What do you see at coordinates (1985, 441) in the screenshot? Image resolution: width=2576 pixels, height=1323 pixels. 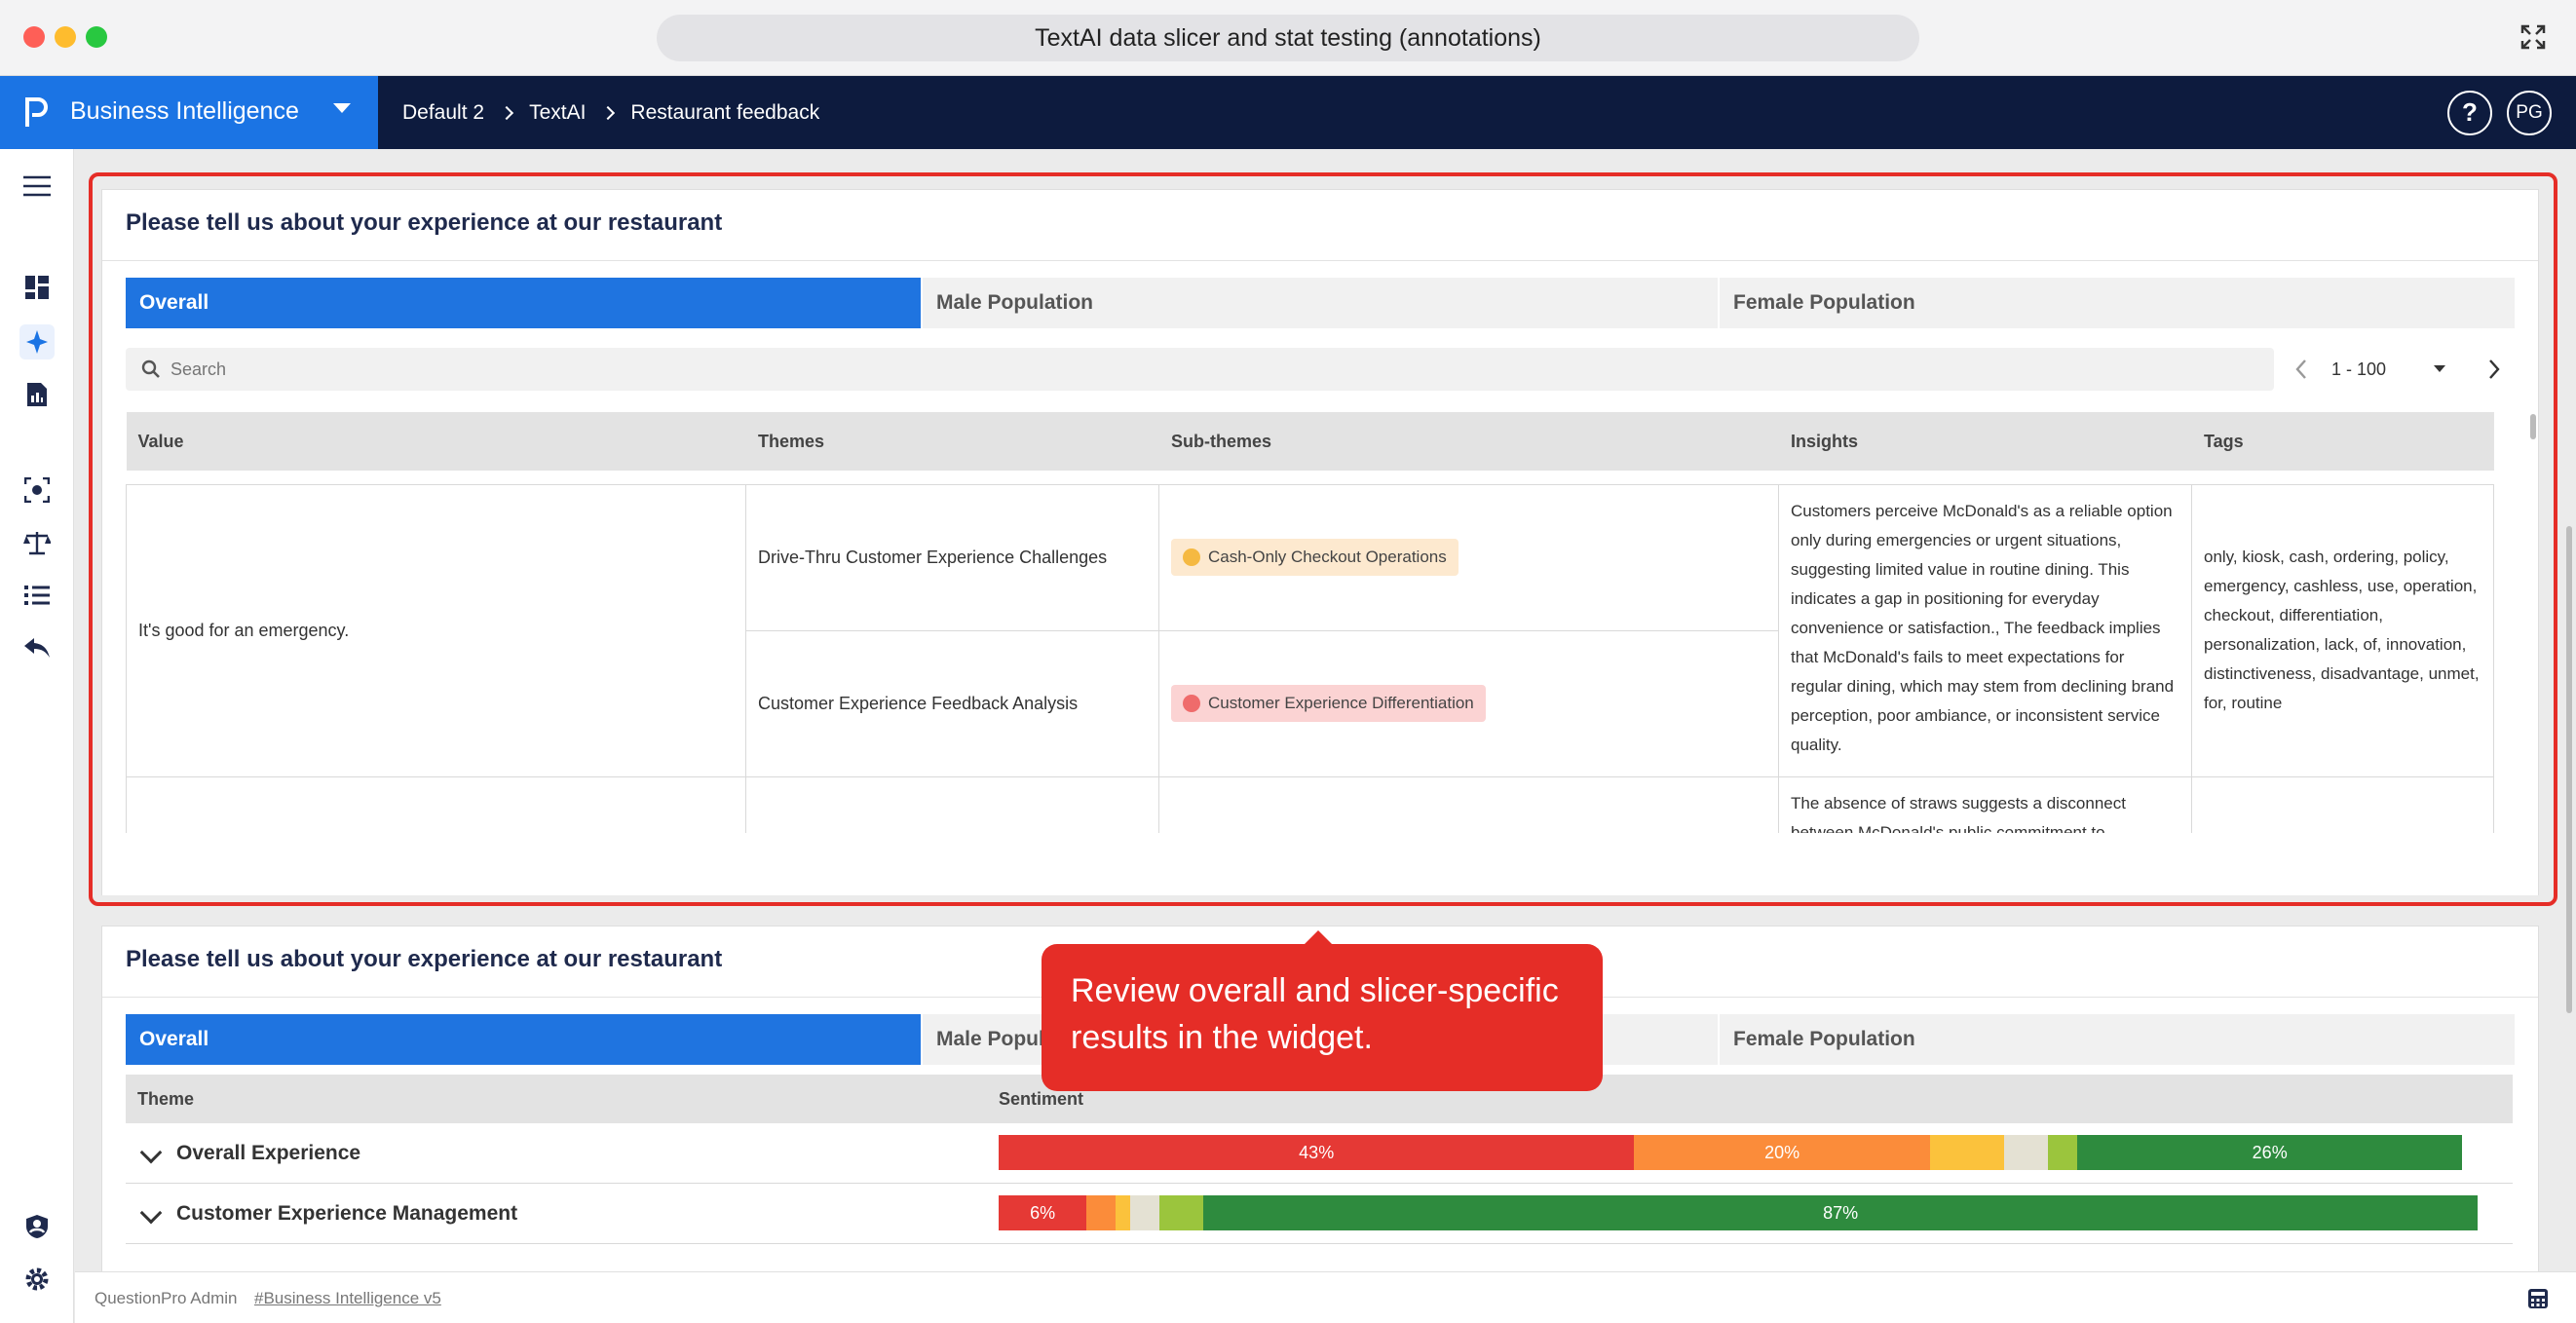 I see `column-header-insights: Insights` at bounding box center [1985, 441].